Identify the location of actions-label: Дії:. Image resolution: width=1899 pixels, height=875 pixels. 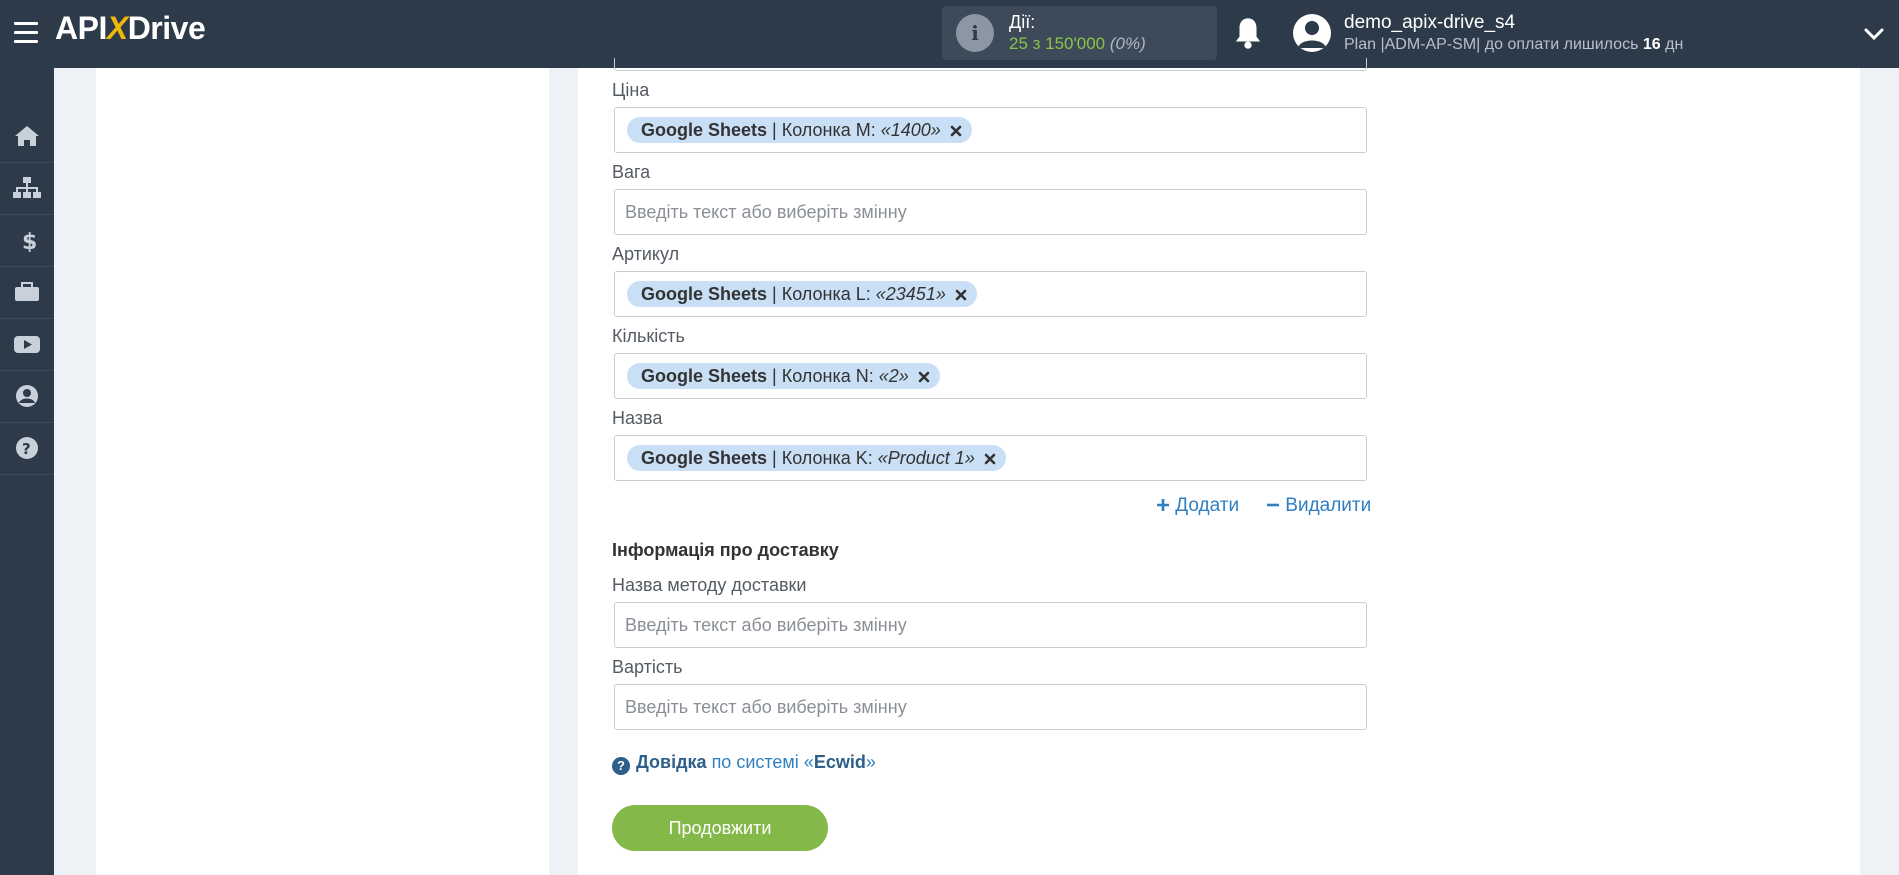
(1022, 22).